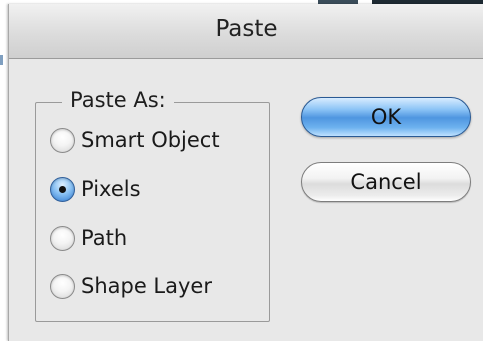  Describe the element at coordinates (62, 286) in the screenshot. I see `radio-button-shape-layer` at that location.